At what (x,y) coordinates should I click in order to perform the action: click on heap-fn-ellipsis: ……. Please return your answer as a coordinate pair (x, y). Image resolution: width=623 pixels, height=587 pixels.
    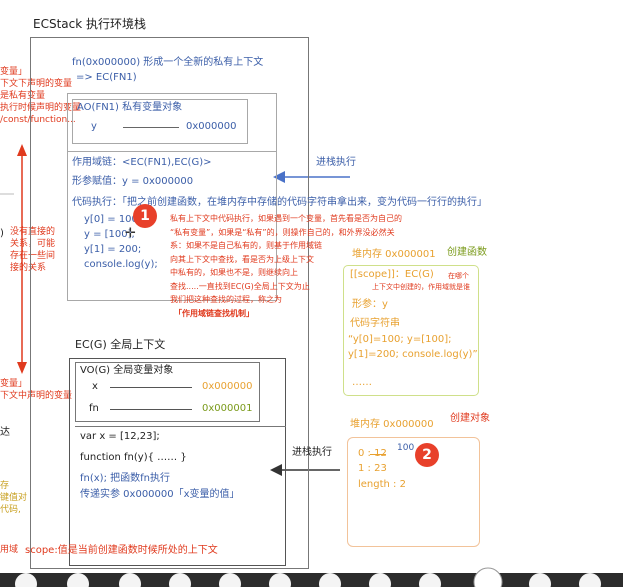
    Looking at the image, I should click on (362, 382).